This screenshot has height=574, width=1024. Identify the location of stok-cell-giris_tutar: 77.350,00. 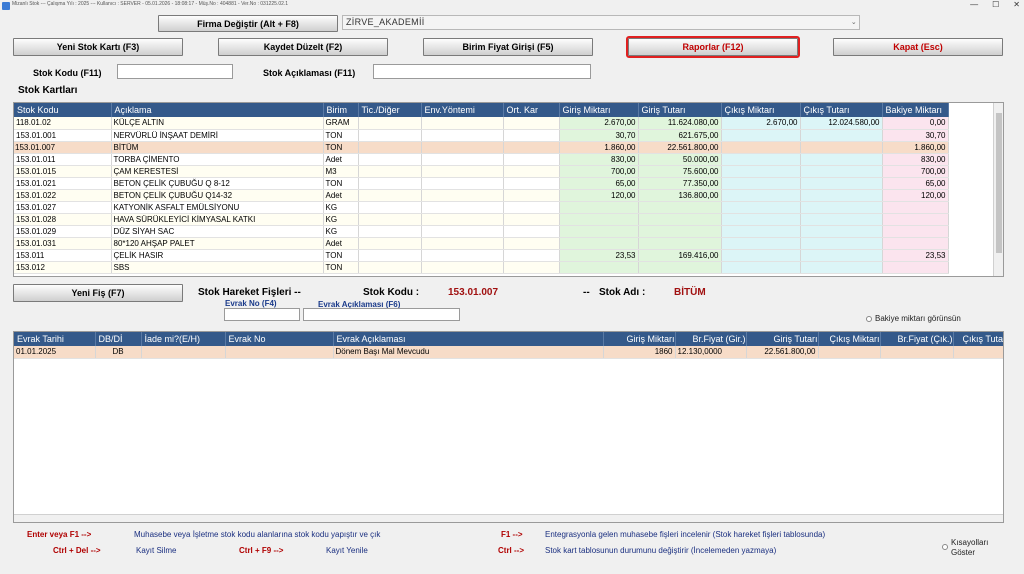
(680, 183).